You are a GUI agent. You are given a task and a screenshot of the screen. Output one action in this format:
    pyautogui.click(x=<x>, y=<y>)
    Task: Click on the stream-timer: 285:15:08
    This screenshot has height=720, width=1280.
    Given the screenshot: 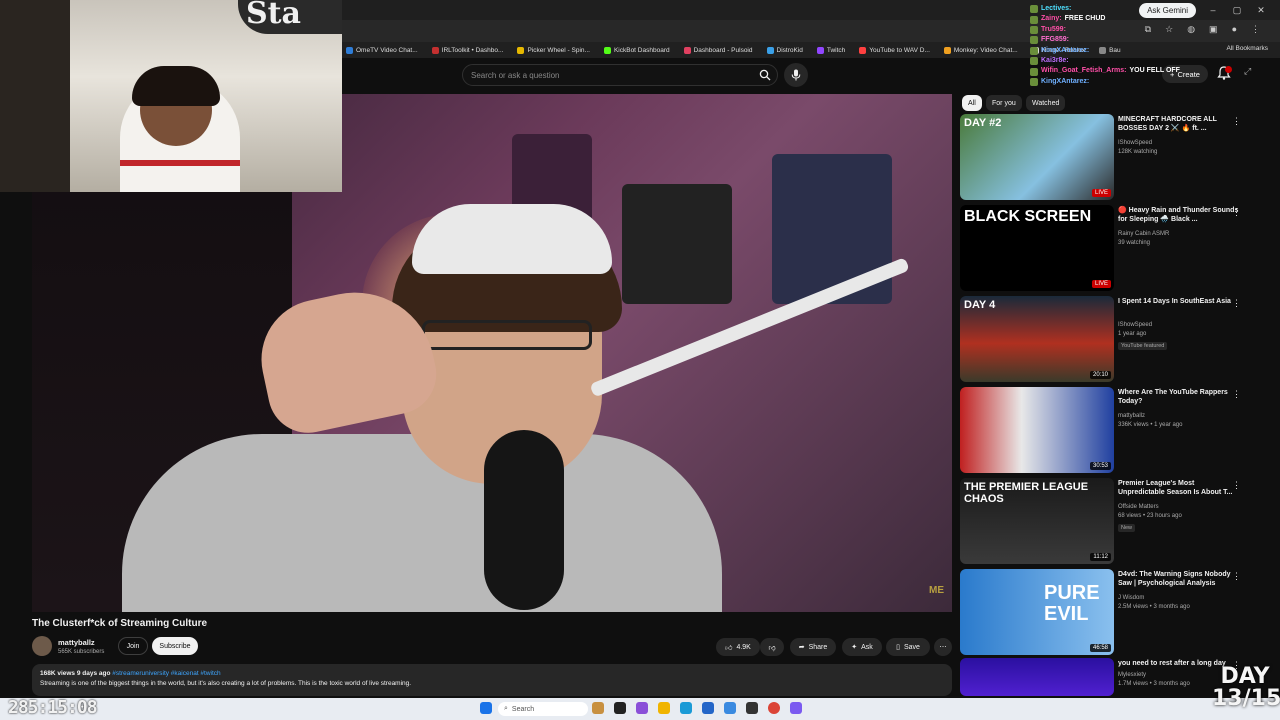 What is the action you would take?
    pyautogui.click(x=53, y=707)
    